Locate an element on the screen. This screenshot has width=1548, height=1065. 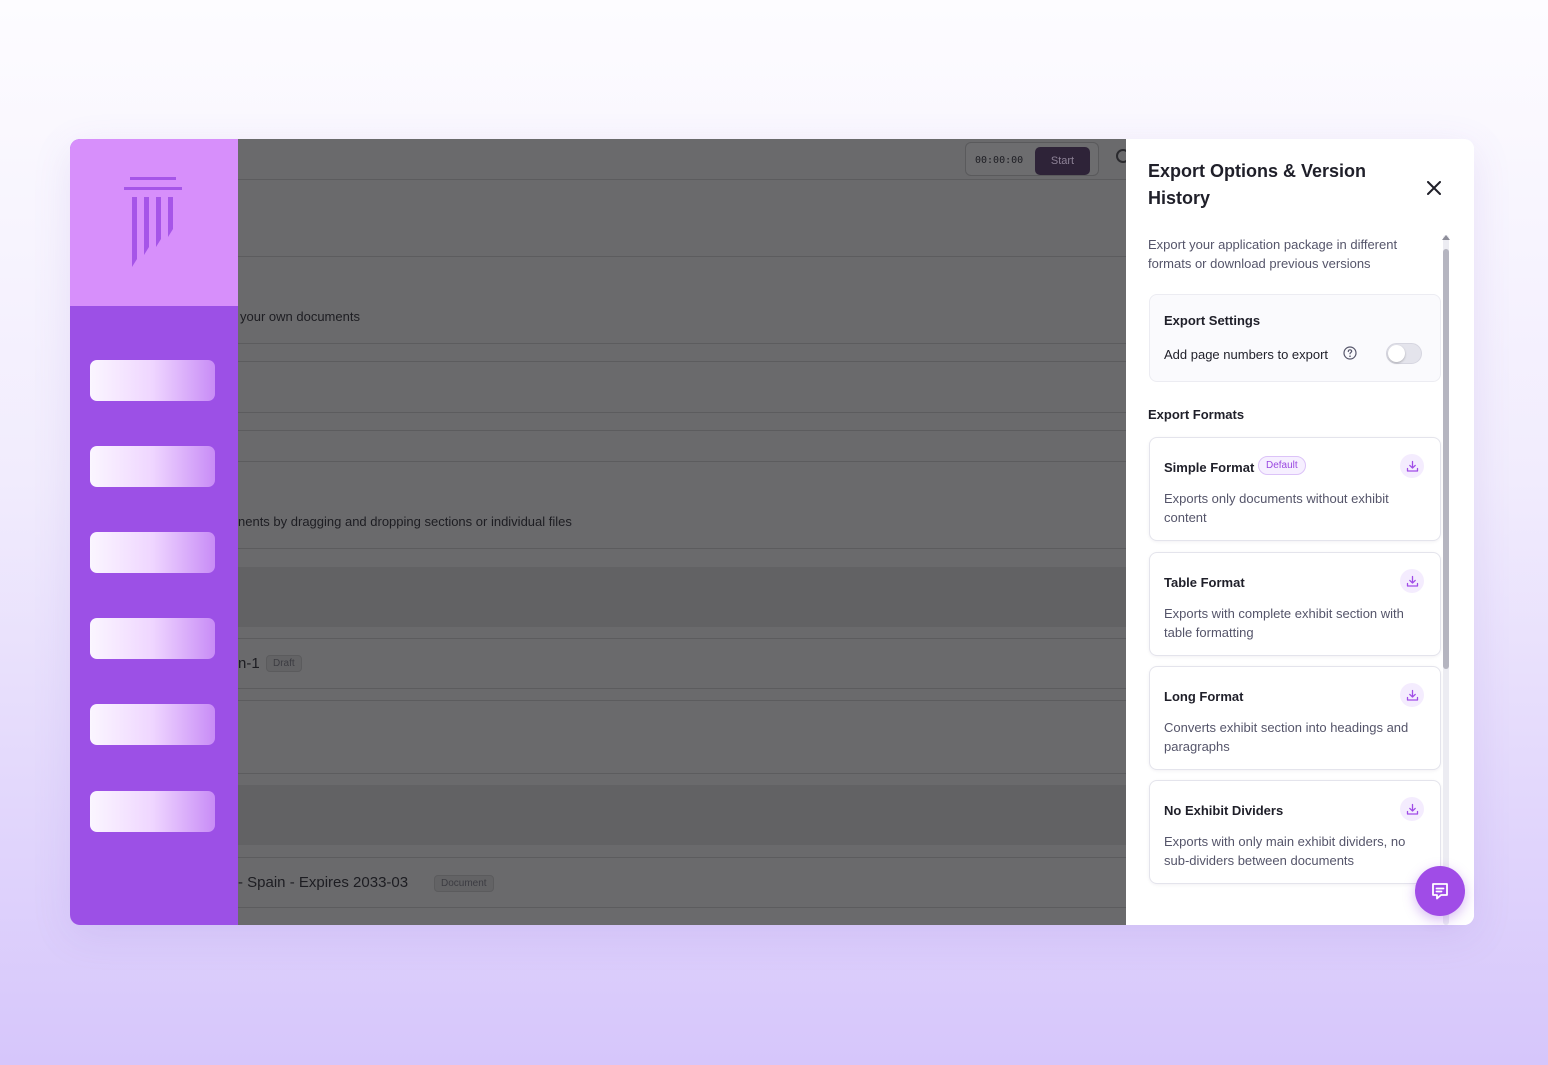
close-button is located at coordinates (1434, 188).